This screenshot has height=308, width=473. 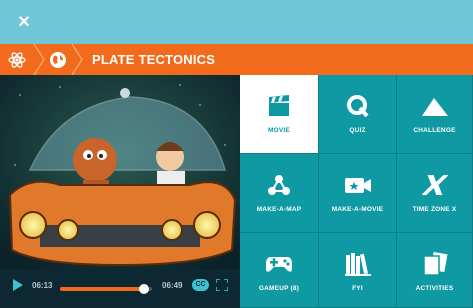 I want to click on tile-activities: ACTIVITIES, so click(x=435, y=270).